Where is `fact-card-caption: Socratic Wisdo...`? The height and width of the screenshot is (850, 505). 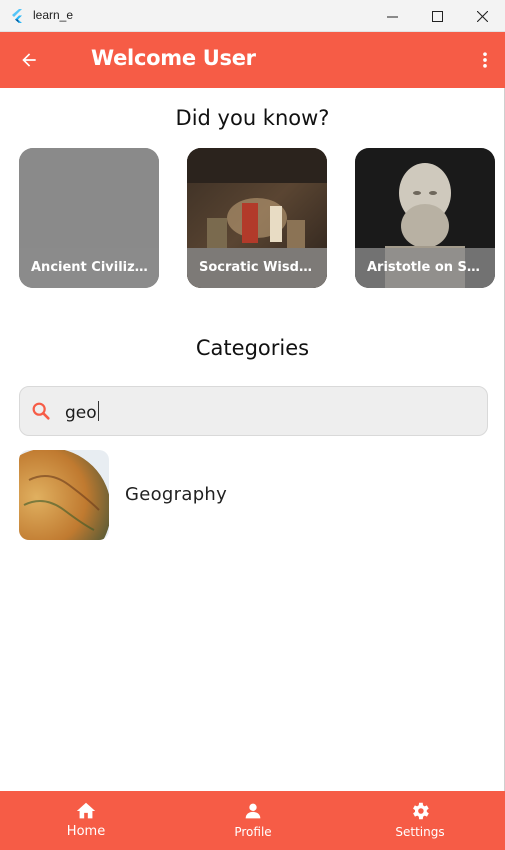
fact-card-caption: Socratic Wisdo... is located at coordinates (258, 267).